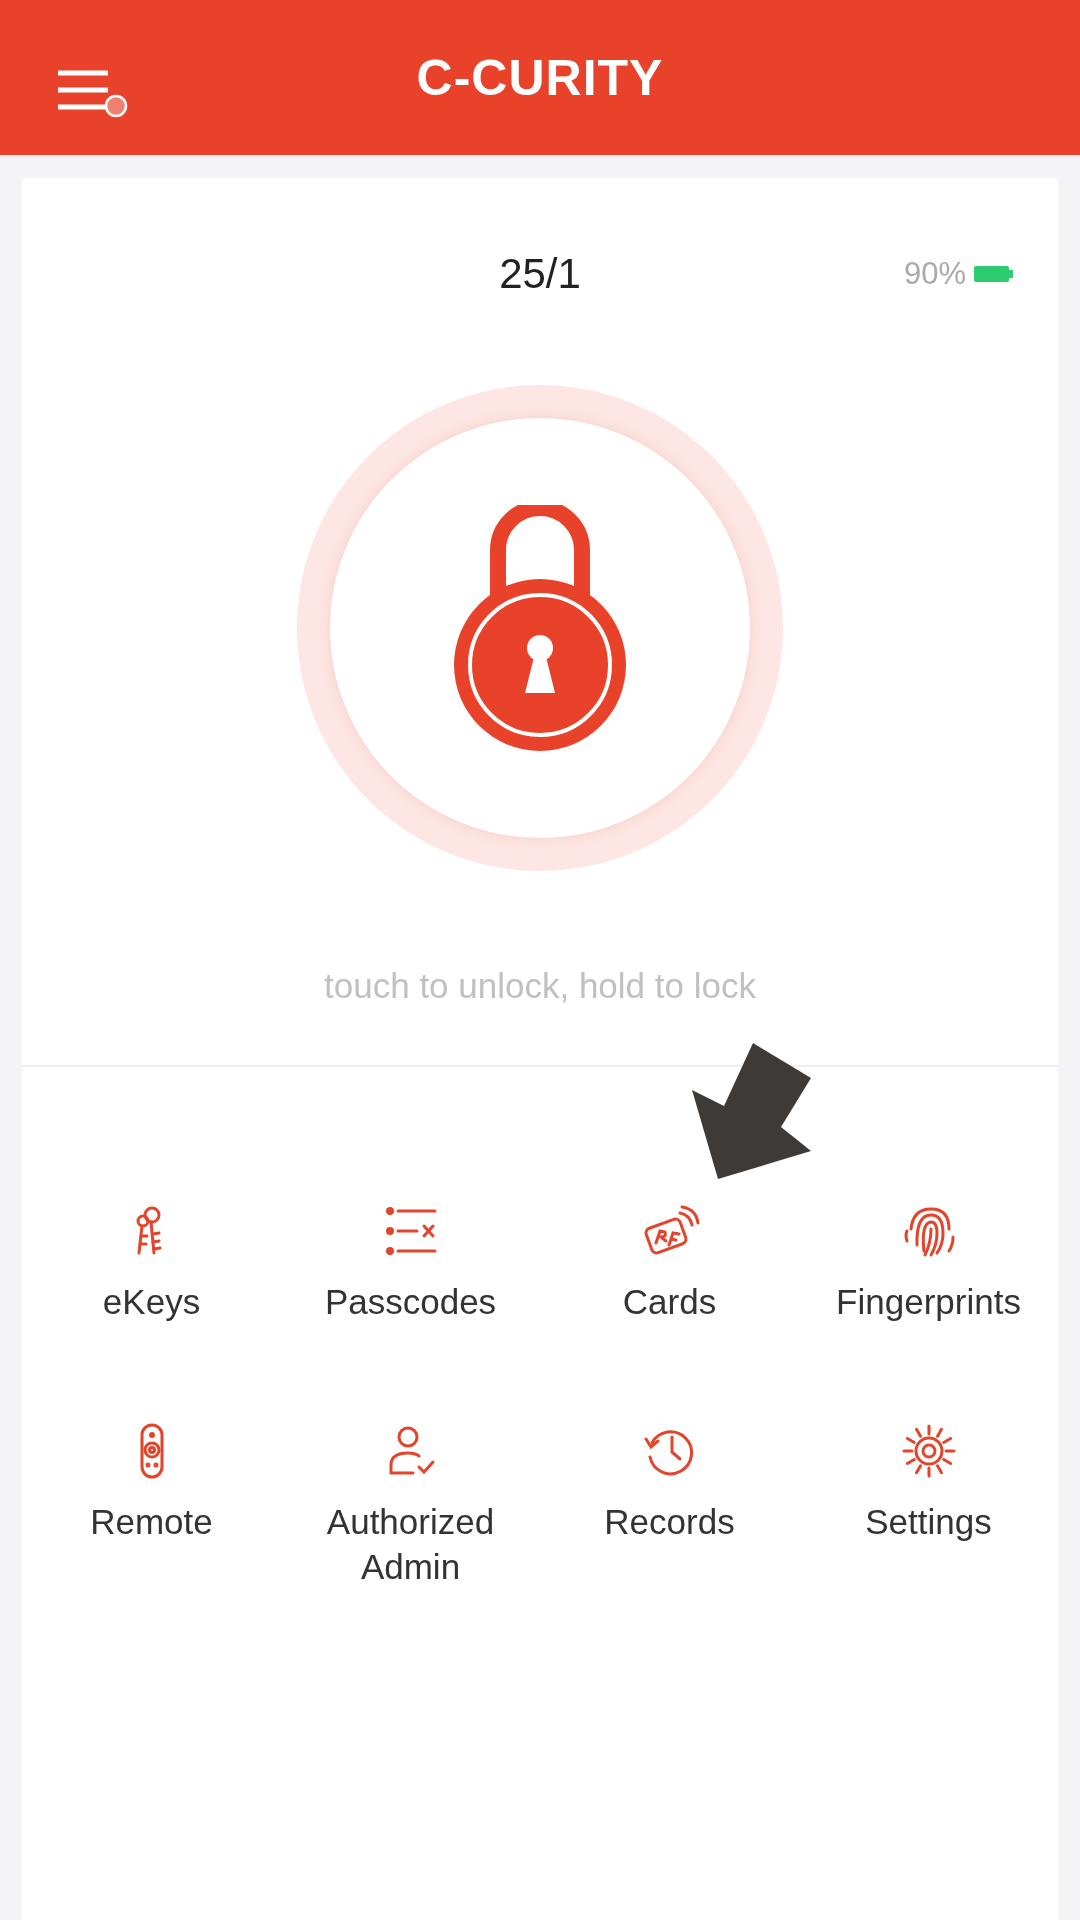  What do you see at coordinates (540, 628) in the screenshot?
I see `padlock-icon` at bounding box center [540, 628].